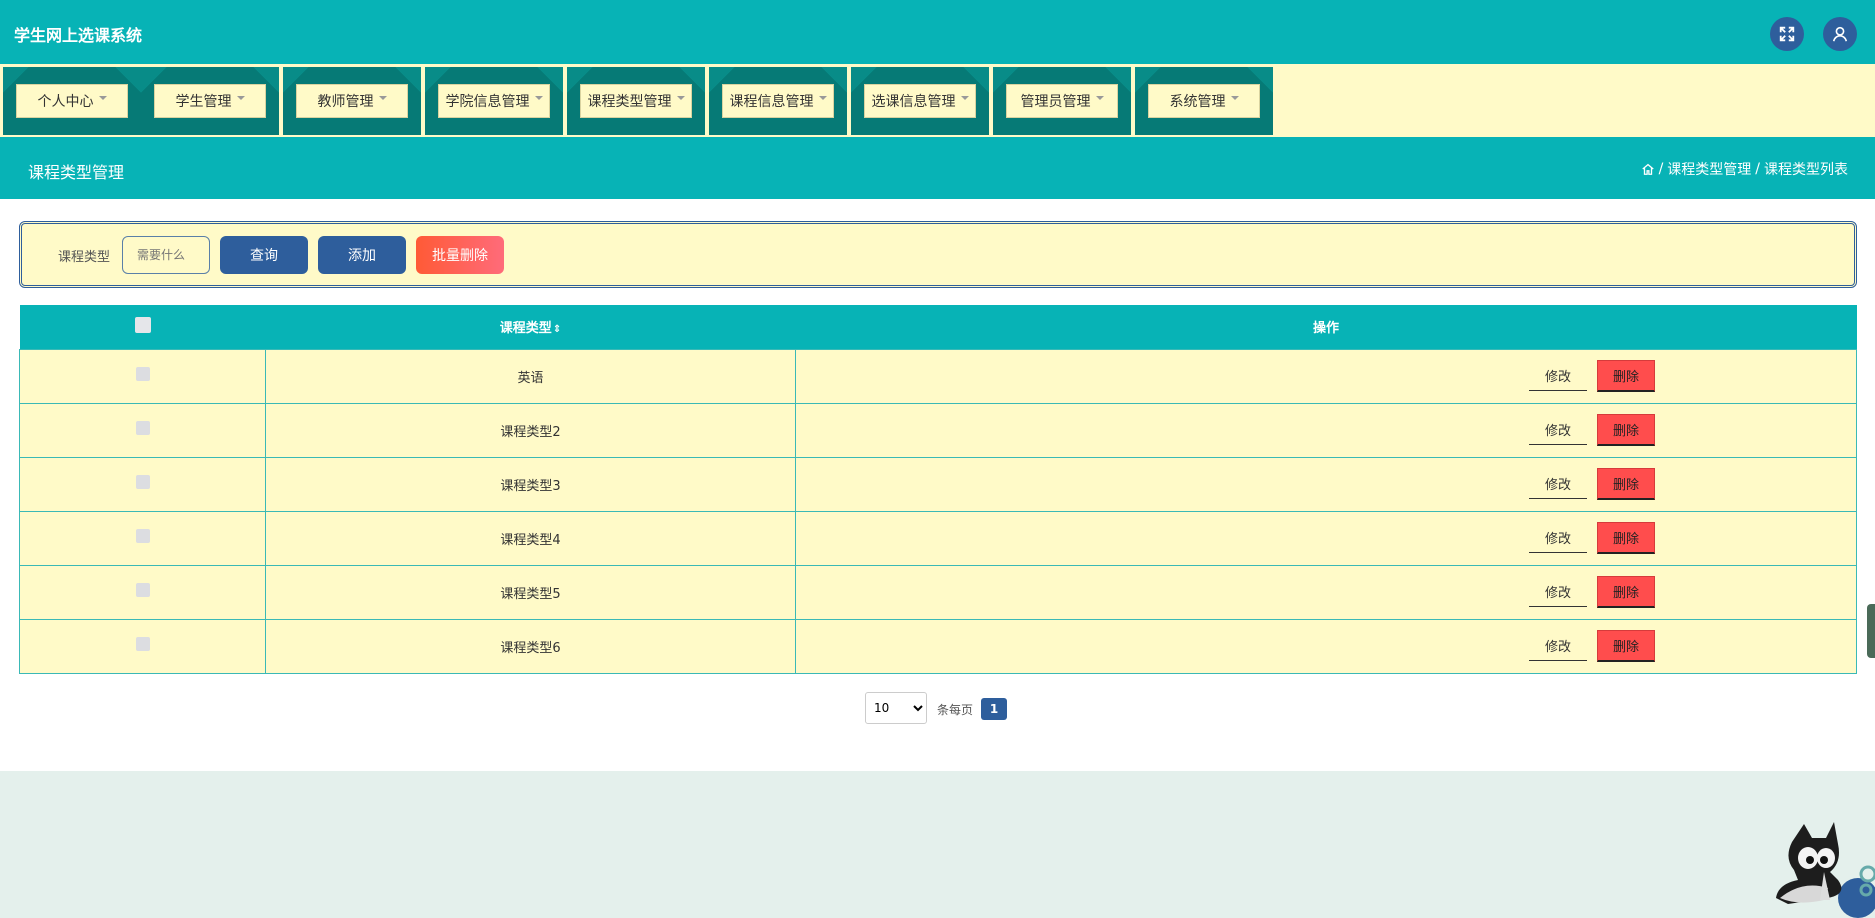 The height and width of the screenshot is (918, 1875). What do you see at coordinates (629, 102) in the screenshot?
I see `nav-label: 课程类型管理` at bounding box center [629, 102].